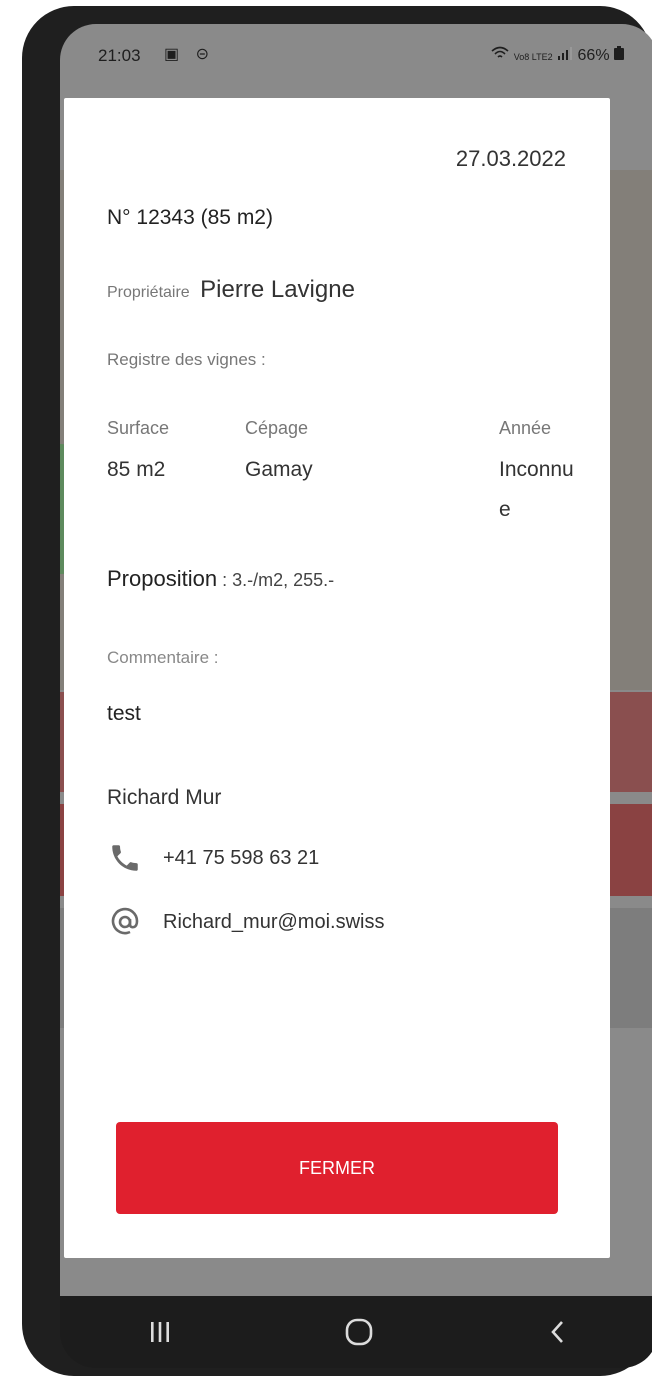  What do you see at coordinates (279, 469) in the screenshot?
I see `grape-value: Gamay` at bounding box center [279, 469].